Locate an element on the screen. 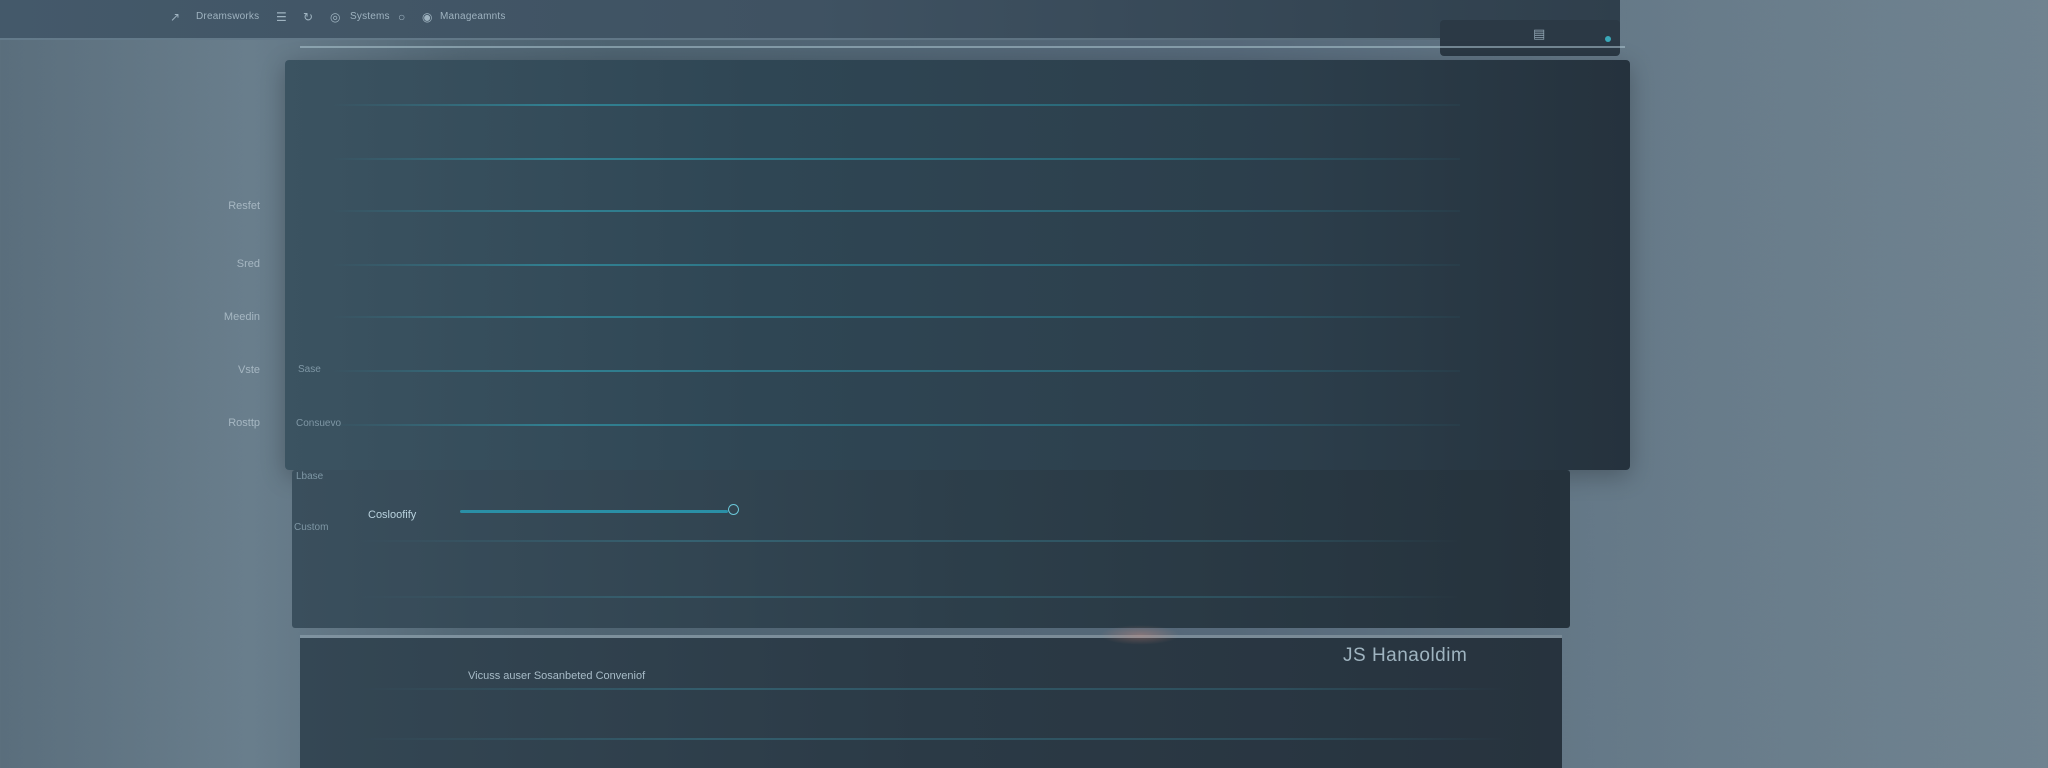 This screenshot has width=2048, height=768. footer-note: Vicuss auser Sosanbeted Conveniof is located at coordinates (557, 676).